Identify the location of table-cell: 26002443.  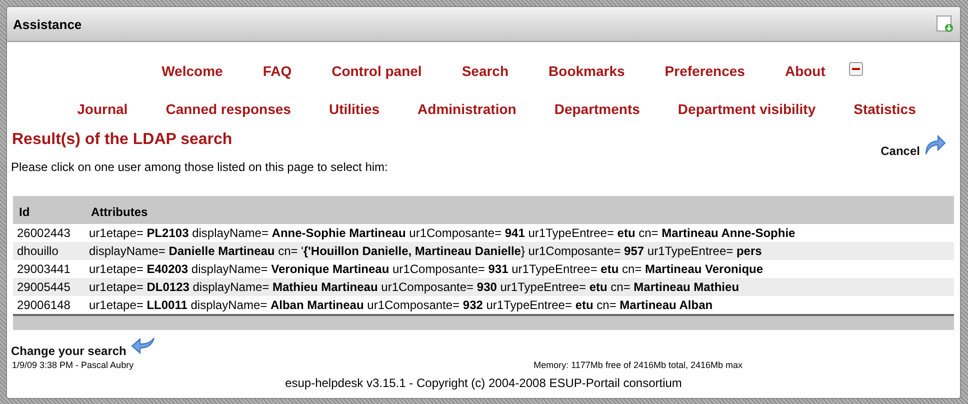
(43, 233).